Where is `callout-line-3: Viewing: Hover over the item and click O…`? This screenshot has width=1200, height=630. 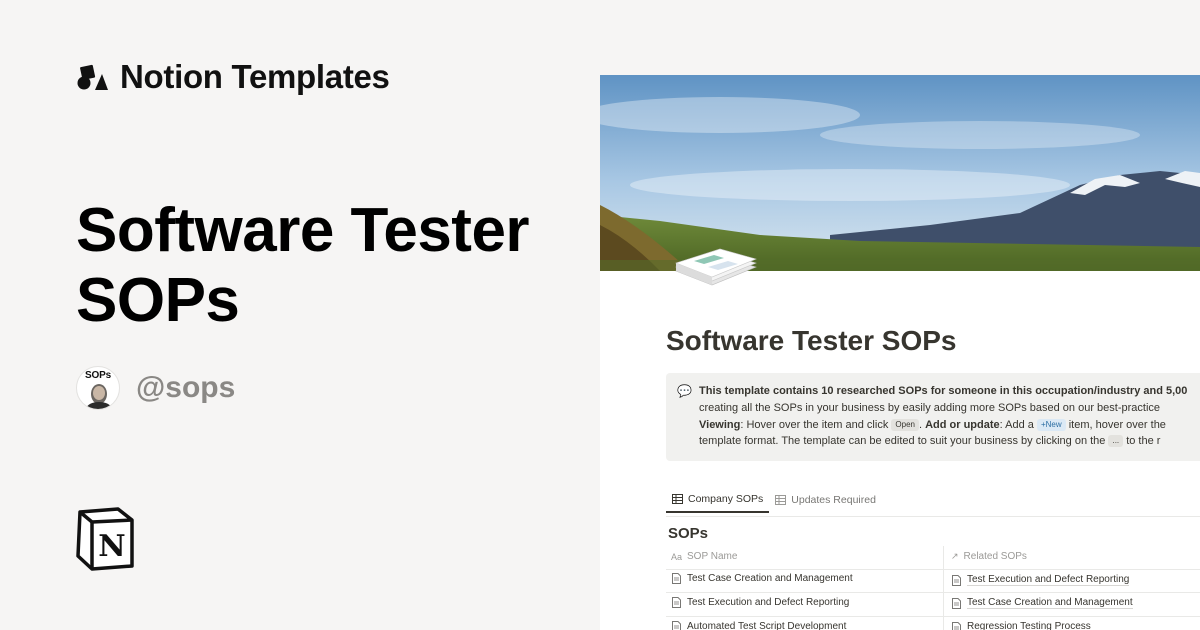
callout-line-3: Viewing: Hover over the item and click O… is located at coordinates (932, 424).